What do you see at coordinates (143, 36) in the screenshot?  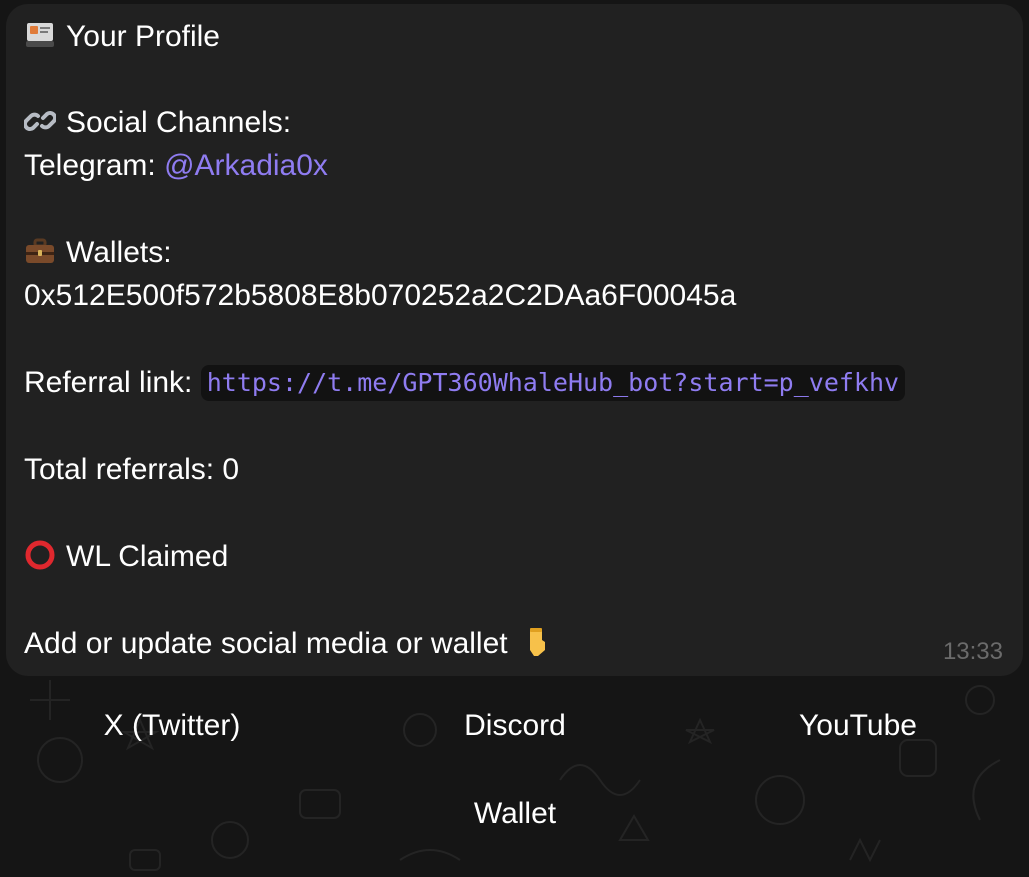 I see `profile-title: Your Profile` at bounding box center [143, 36].